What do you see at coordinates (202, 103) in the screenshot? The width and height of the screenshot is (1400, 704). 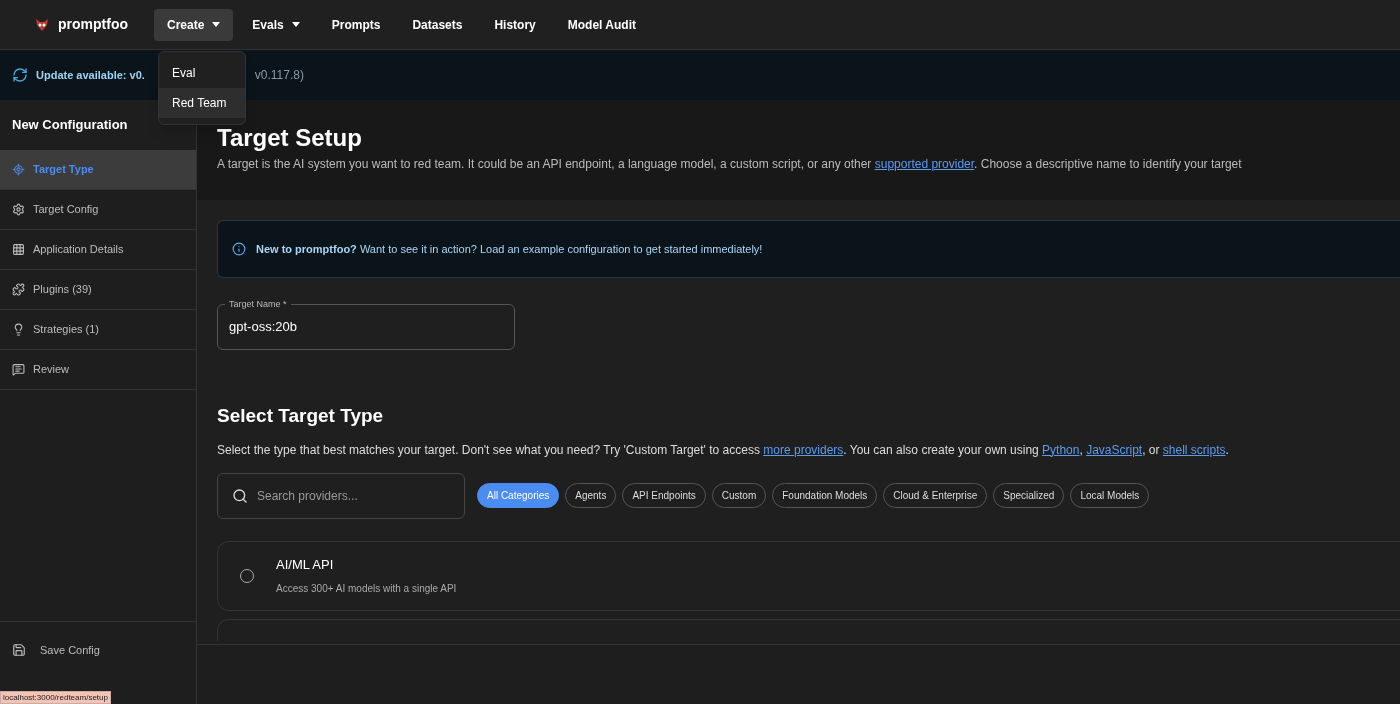 I see `menu-item: Red Team` at bounding box center [202, 103].